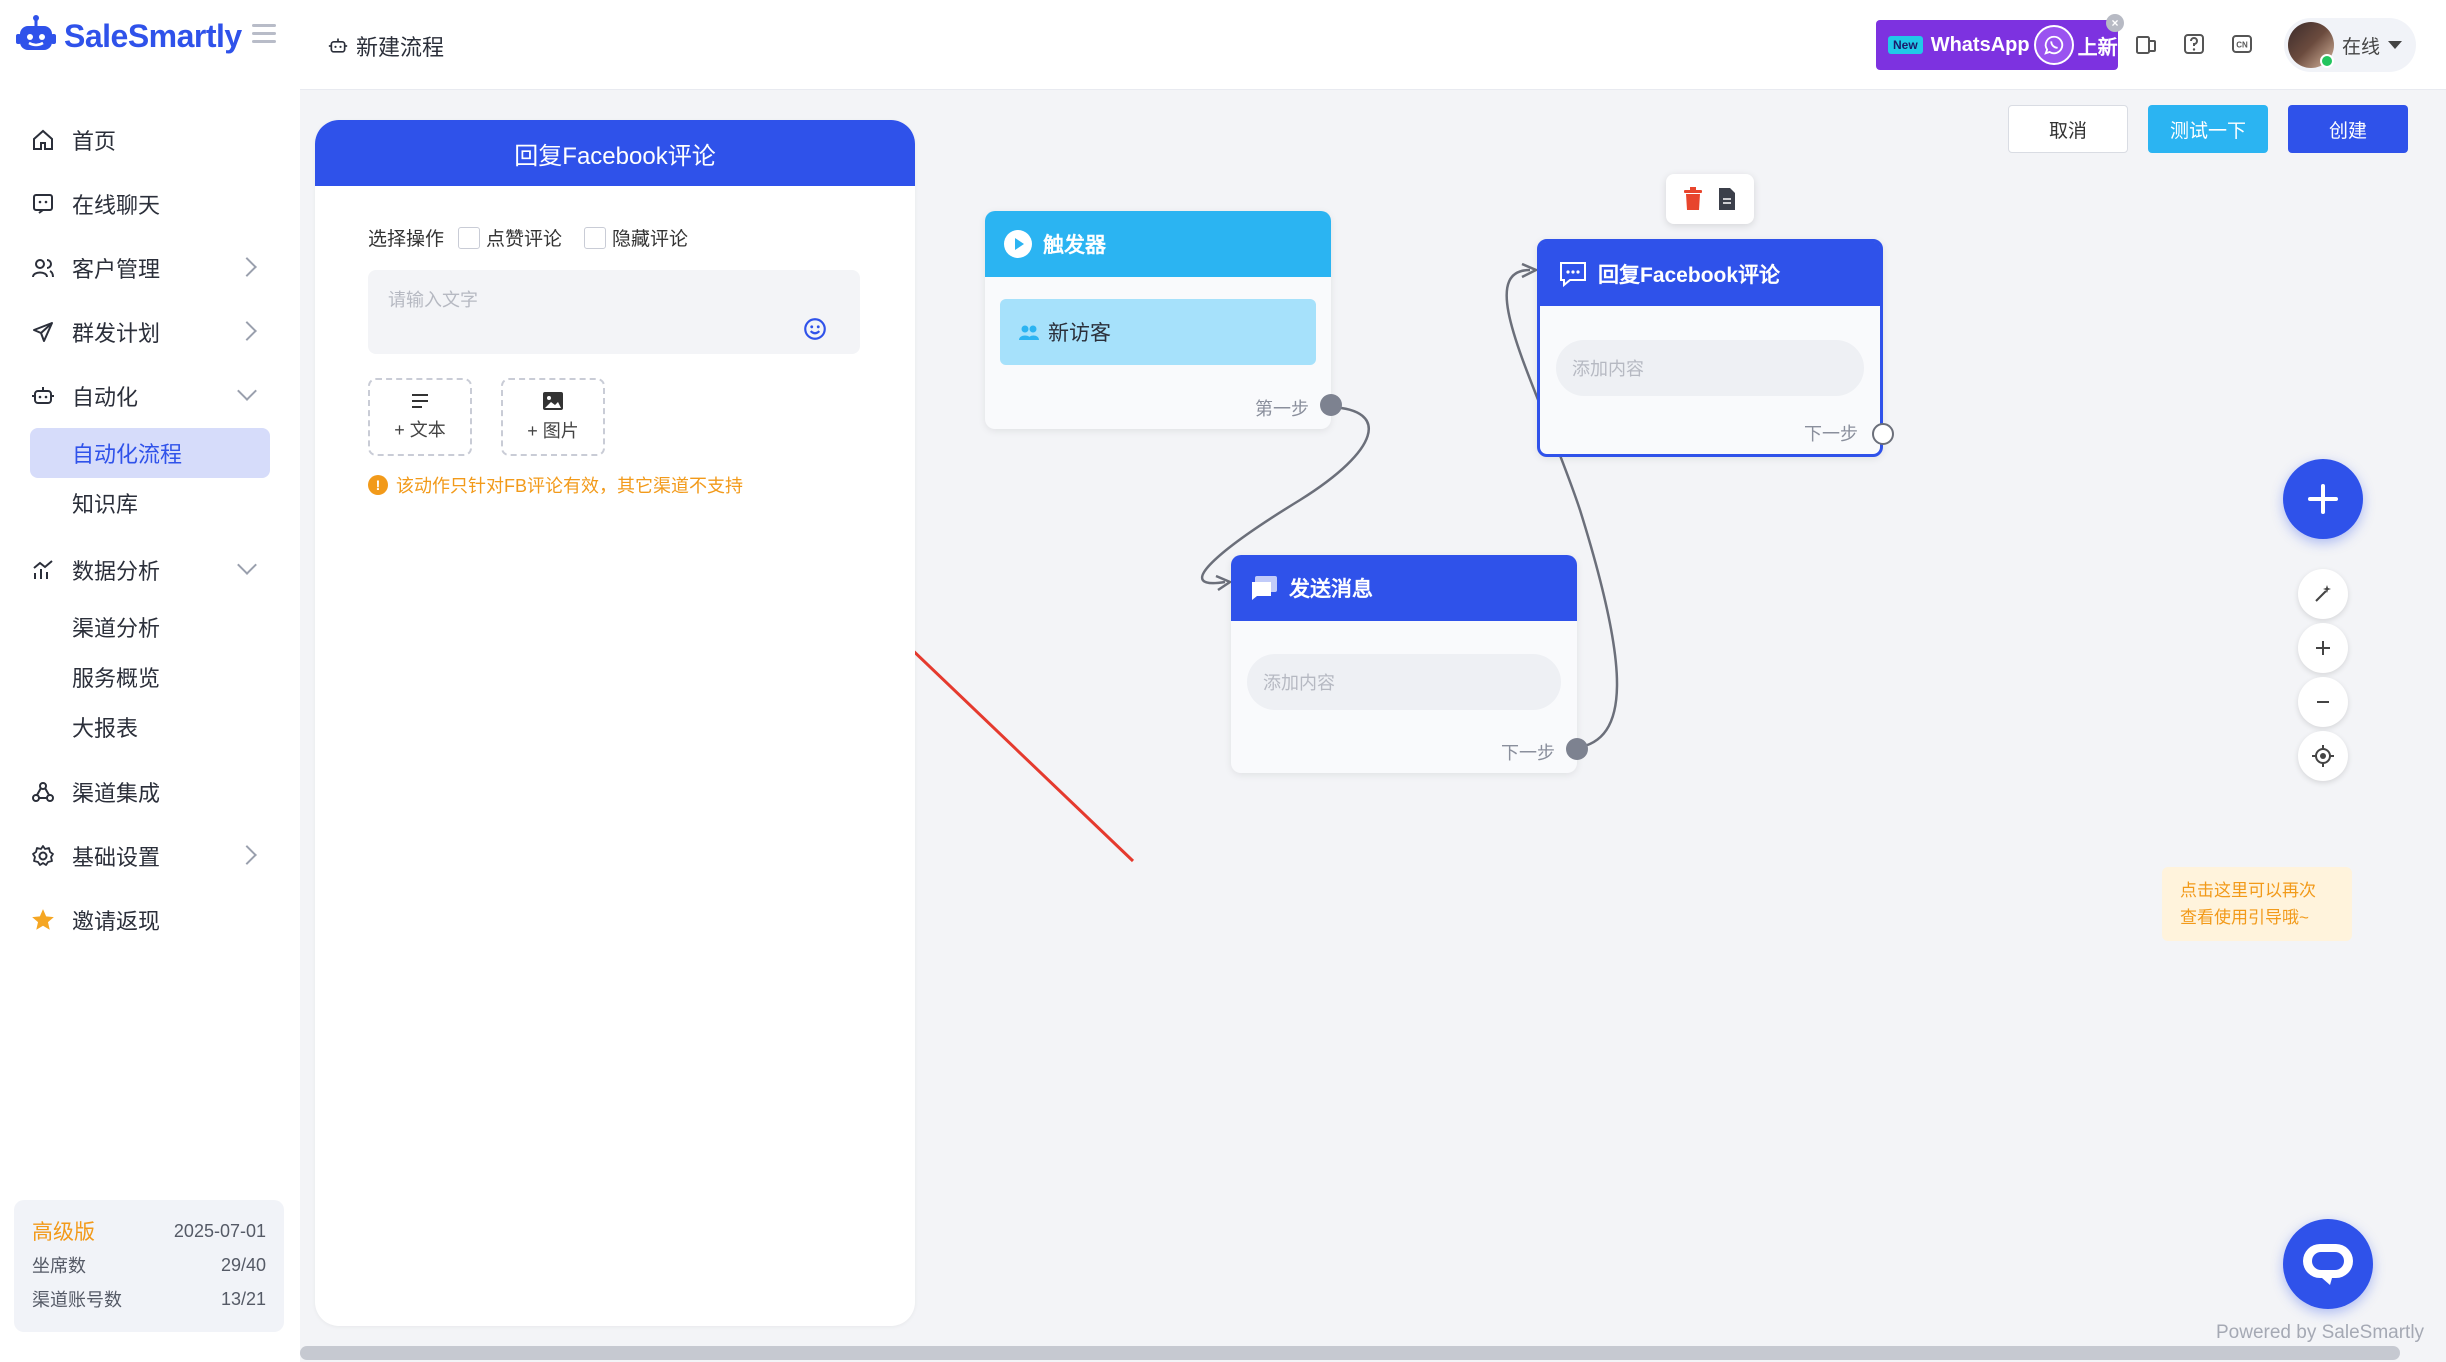  I want to click on sidebar-nav: 首页 在线聊天 客户管理 群发计划 自动化 自动化流程 知识库 数据分析 渠道分, so click(150, 530).